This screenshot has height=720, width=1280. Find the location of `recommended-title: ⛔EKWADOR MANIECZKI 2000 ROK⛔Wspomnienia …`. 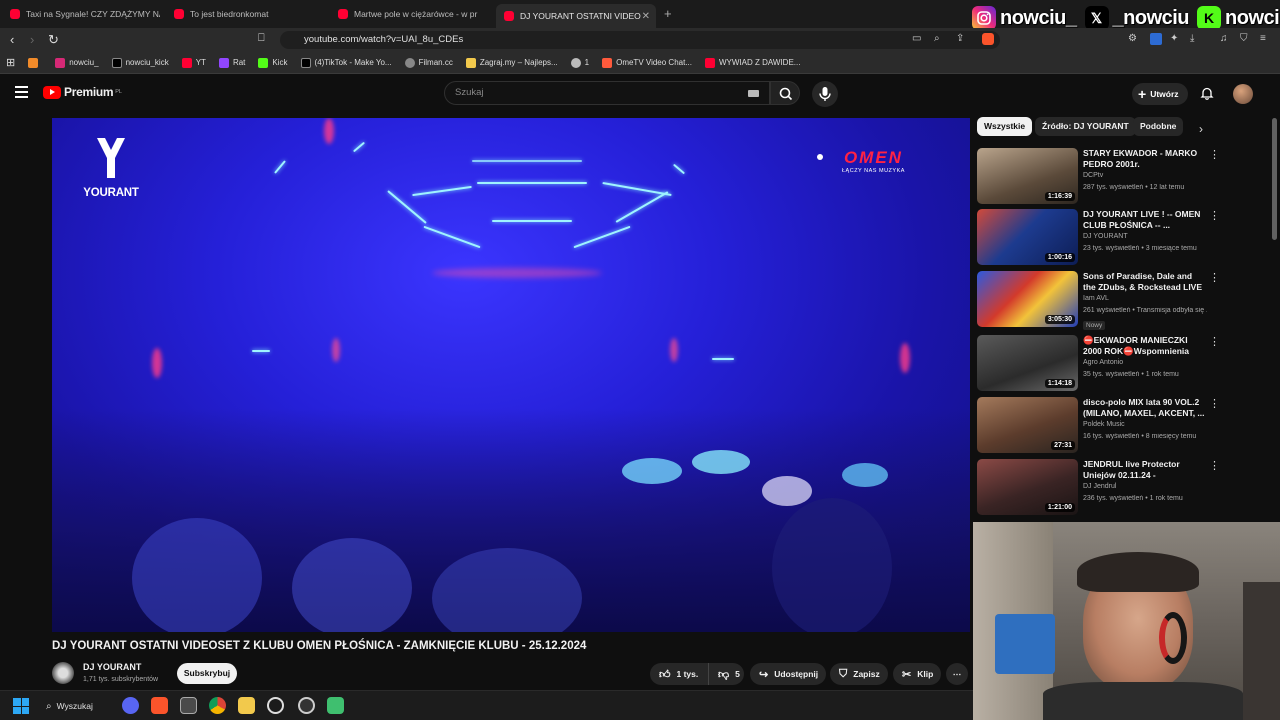

recommended-title: ⛔EKWADOR MANIECZKI 2000 ROK⛔Wspomnienia … is located at coordinates (1145, 346).